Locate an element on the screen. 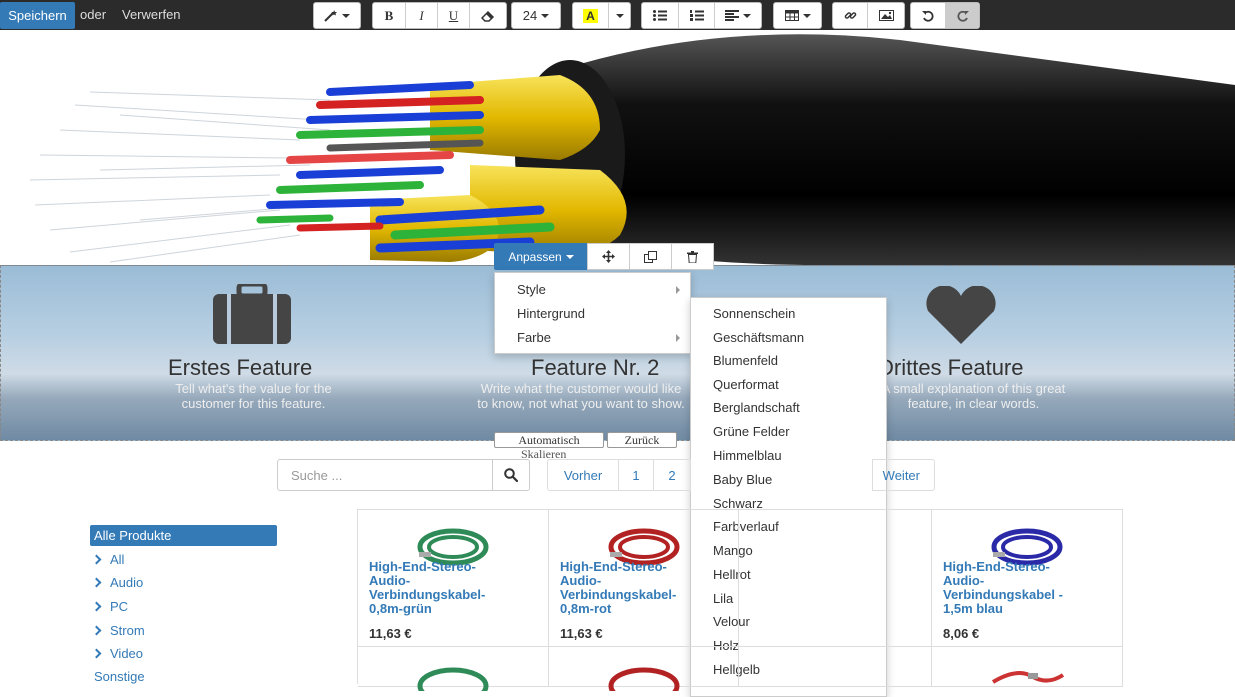 The width and height of the screenshot is (1235, 697). numbered-list-button is located at coordinates (697, 15).